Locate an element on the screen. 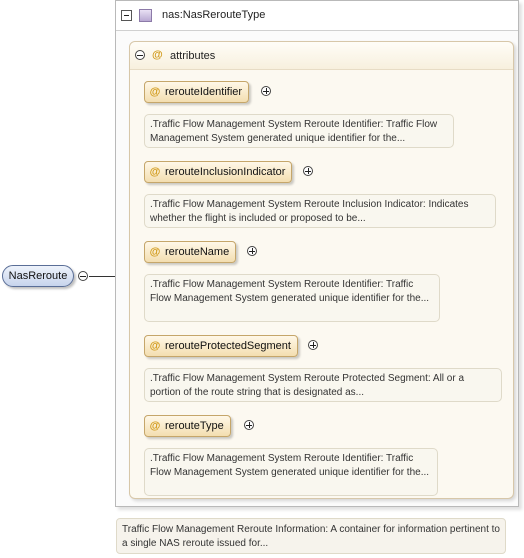  attribute-node-reroute-protected-segment: @ rerouteProtectedSegment is located at coordinates (221, 346).